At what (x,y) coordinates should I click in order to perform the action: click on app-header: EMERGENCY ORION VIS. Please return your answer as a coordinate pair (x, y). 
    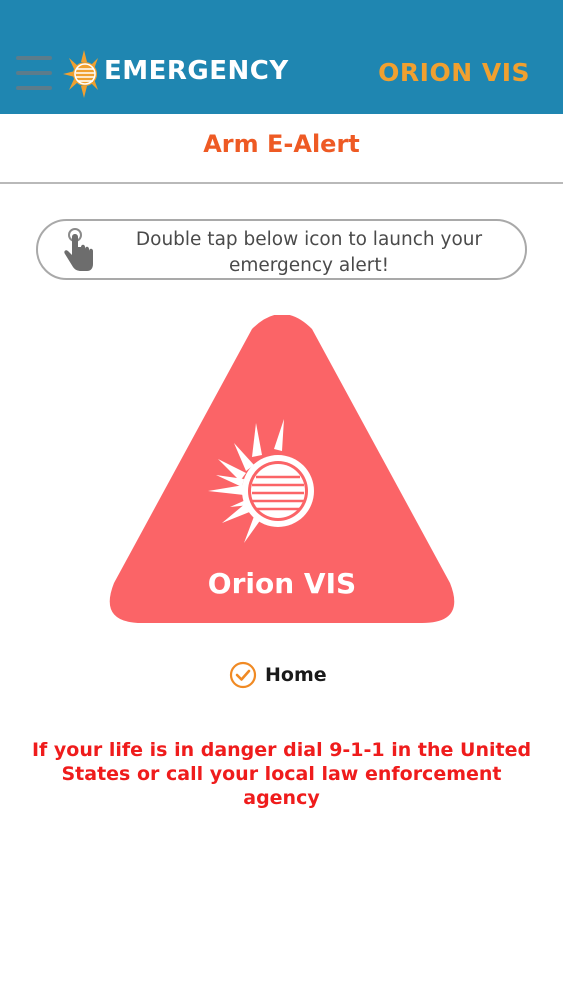
    Looking at the image, I should click on (281, 57).